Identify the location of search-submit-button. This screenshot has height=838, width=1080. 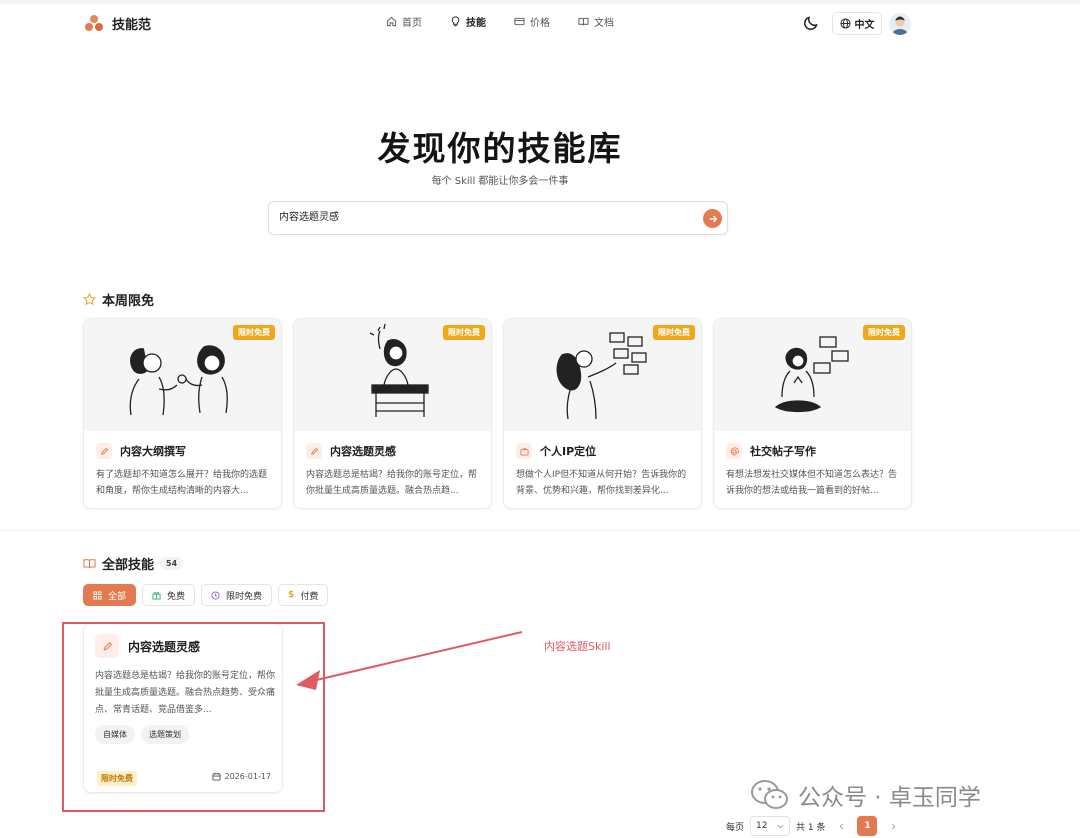
(712, 218).